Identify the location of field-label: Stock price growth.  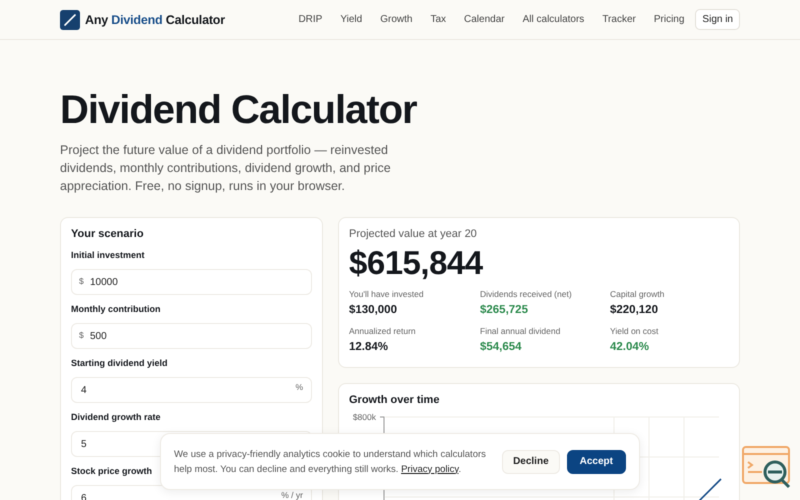
(111, 471).